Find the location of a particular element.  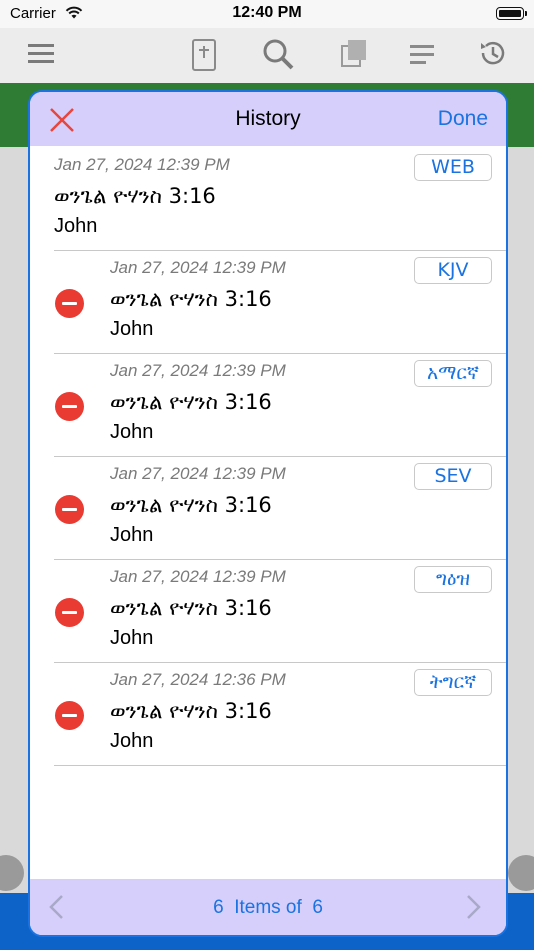

modal-title: History is located at coordinates (268, 118).